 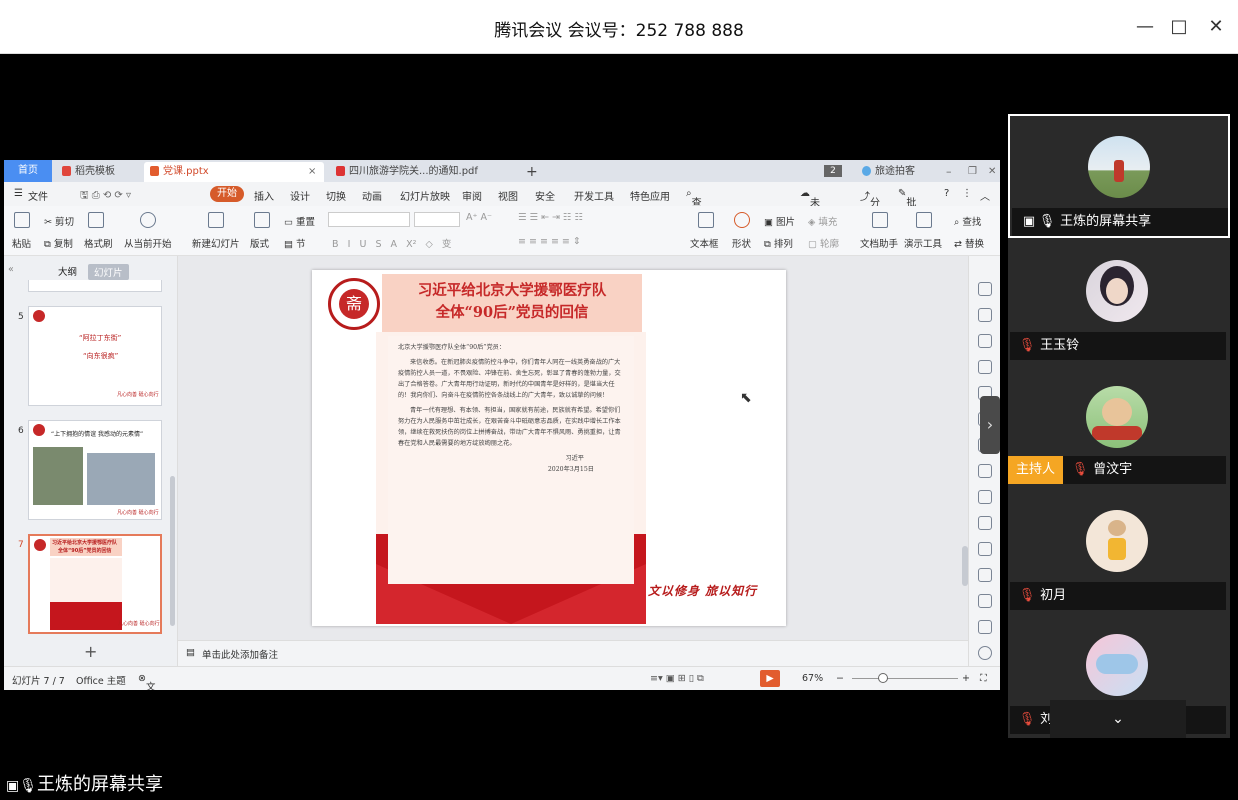 What do you see at coordinates (418, 172) in the screenshot?
I see `tab-pdf: 四川旅游学院关...的通知.pdf` at bounding box center [418, 172].